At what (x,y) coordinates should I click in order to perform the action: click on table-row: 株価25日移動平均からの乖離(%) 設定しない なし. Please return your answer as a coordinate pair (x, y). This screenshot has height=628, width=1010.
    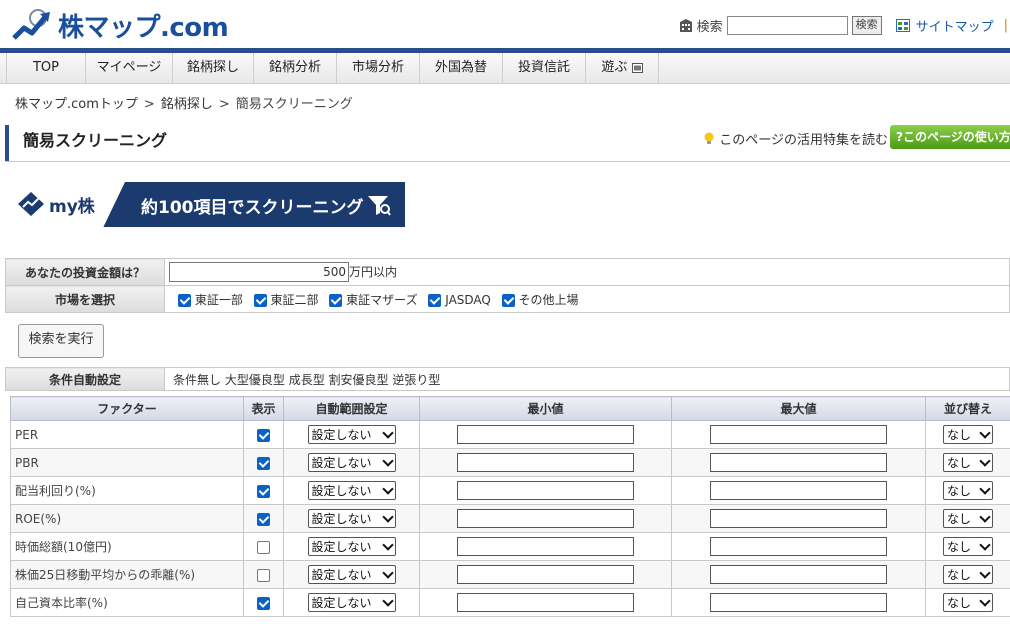
    Looking at the image, I should click on (510, 574).